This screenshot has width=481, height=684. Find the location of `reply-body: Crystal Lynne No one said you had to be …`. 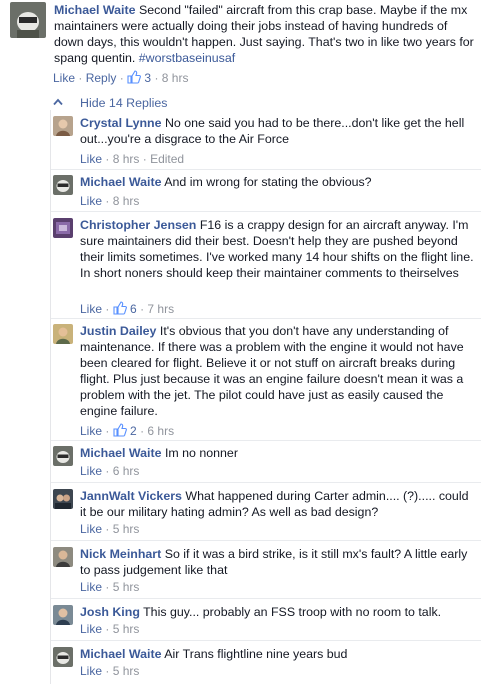

reply-body: Crystal Lynne No one said you had to be … is located at coordinates (279, 131).